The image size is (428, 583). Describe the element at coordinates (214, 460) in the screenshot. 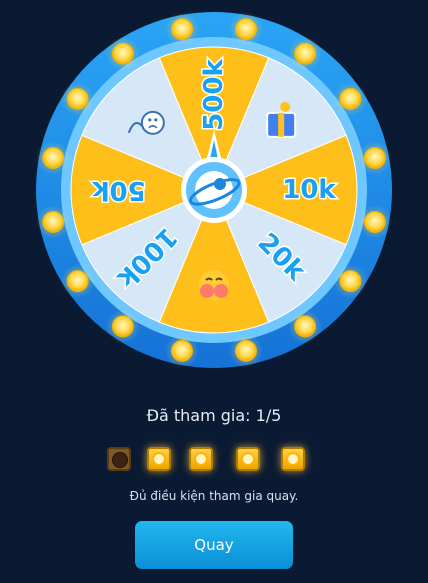

I see `spin-slots` at that location.